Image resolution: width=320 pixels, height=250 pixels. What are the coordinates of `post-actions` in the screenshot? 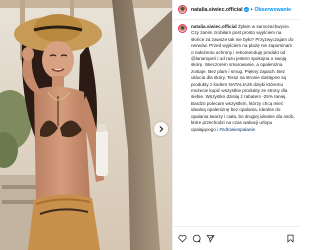 It's located at (236, 238).